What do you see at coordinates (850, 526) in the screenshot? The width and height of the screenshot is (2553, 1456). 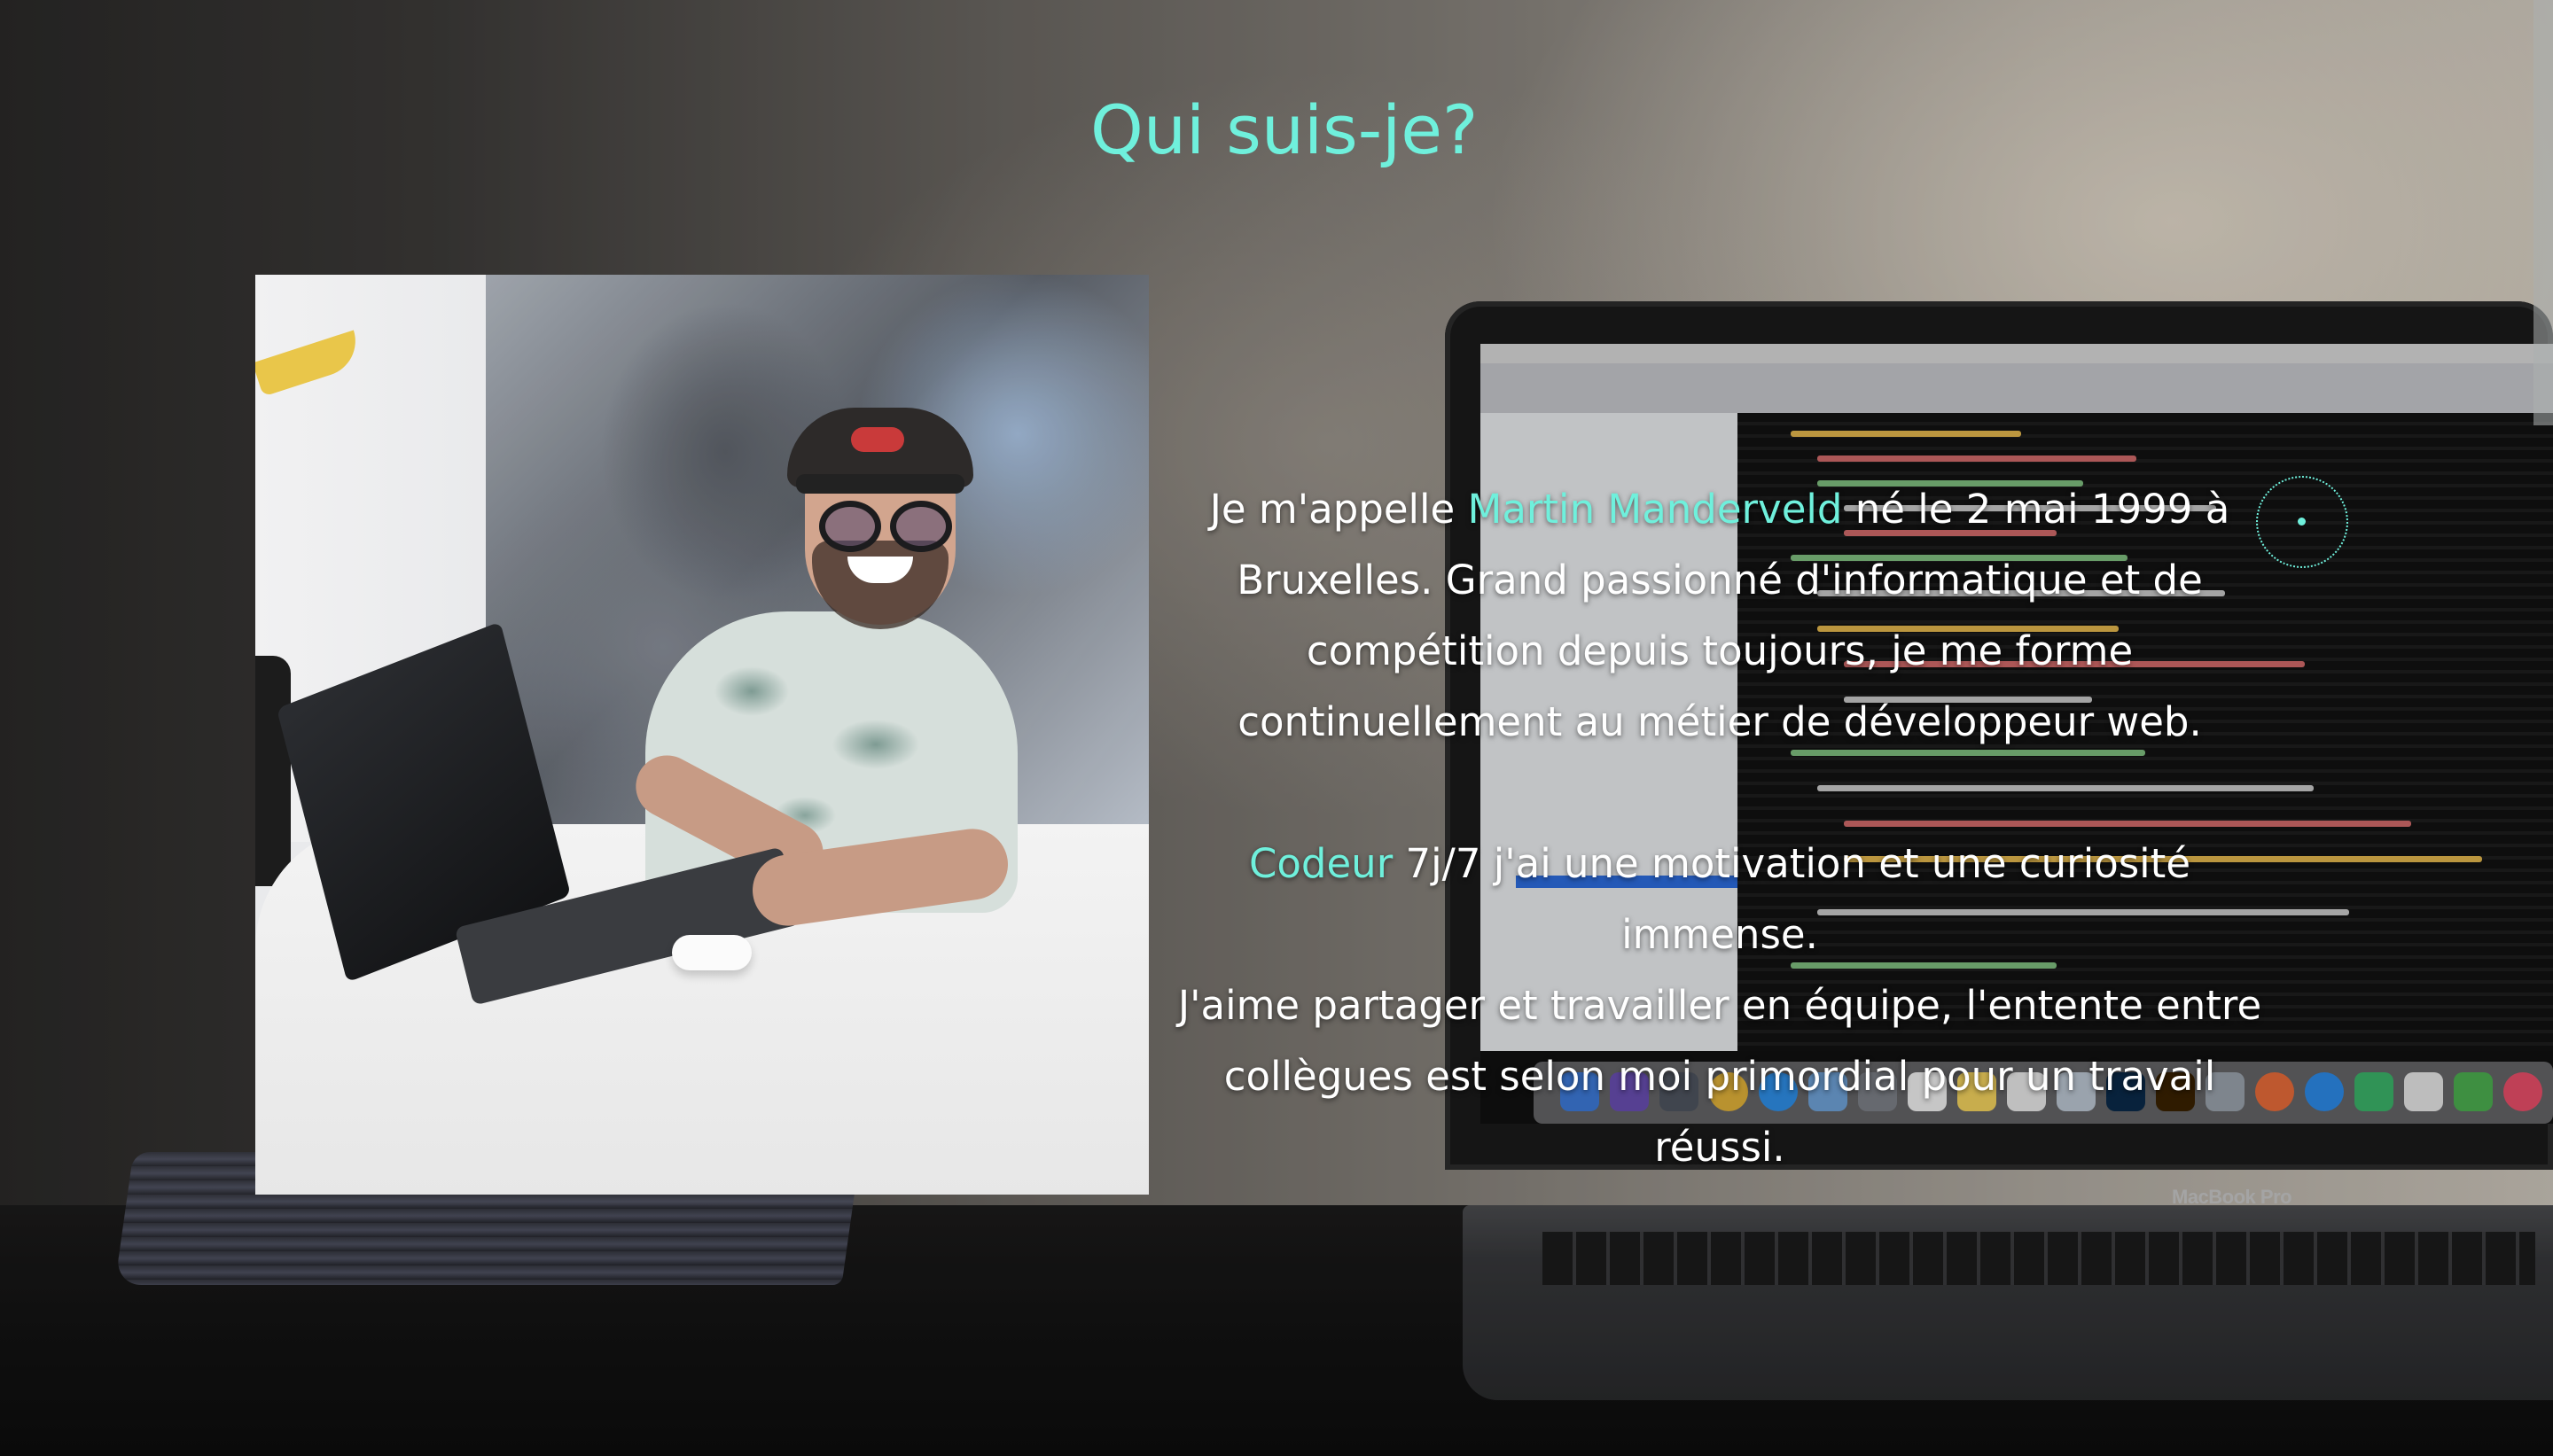 I see `photo-glasses-left` at bounding box center [850, 526].